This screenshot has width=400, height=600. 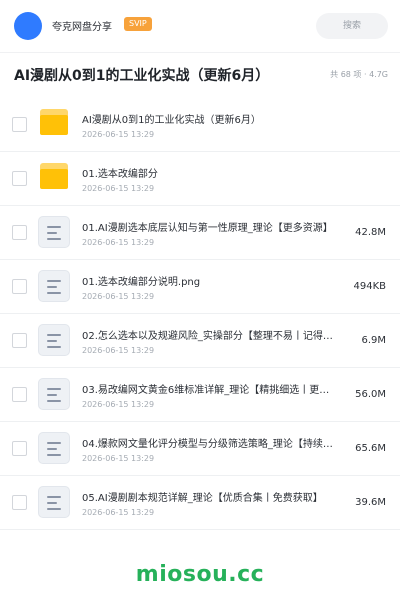 What do you see at coordinates (28, 26) in the screenshot?
I see `avatar` at bounding box center [28, 26].